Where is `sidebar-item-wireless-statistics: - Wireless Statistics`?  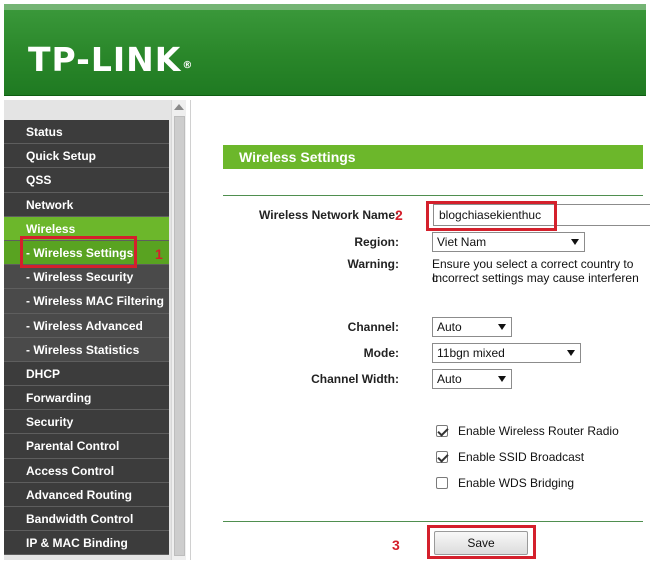 sidebar-item-wireless-statistics: - Wireless Statistics is located at coordinates (86, 349).